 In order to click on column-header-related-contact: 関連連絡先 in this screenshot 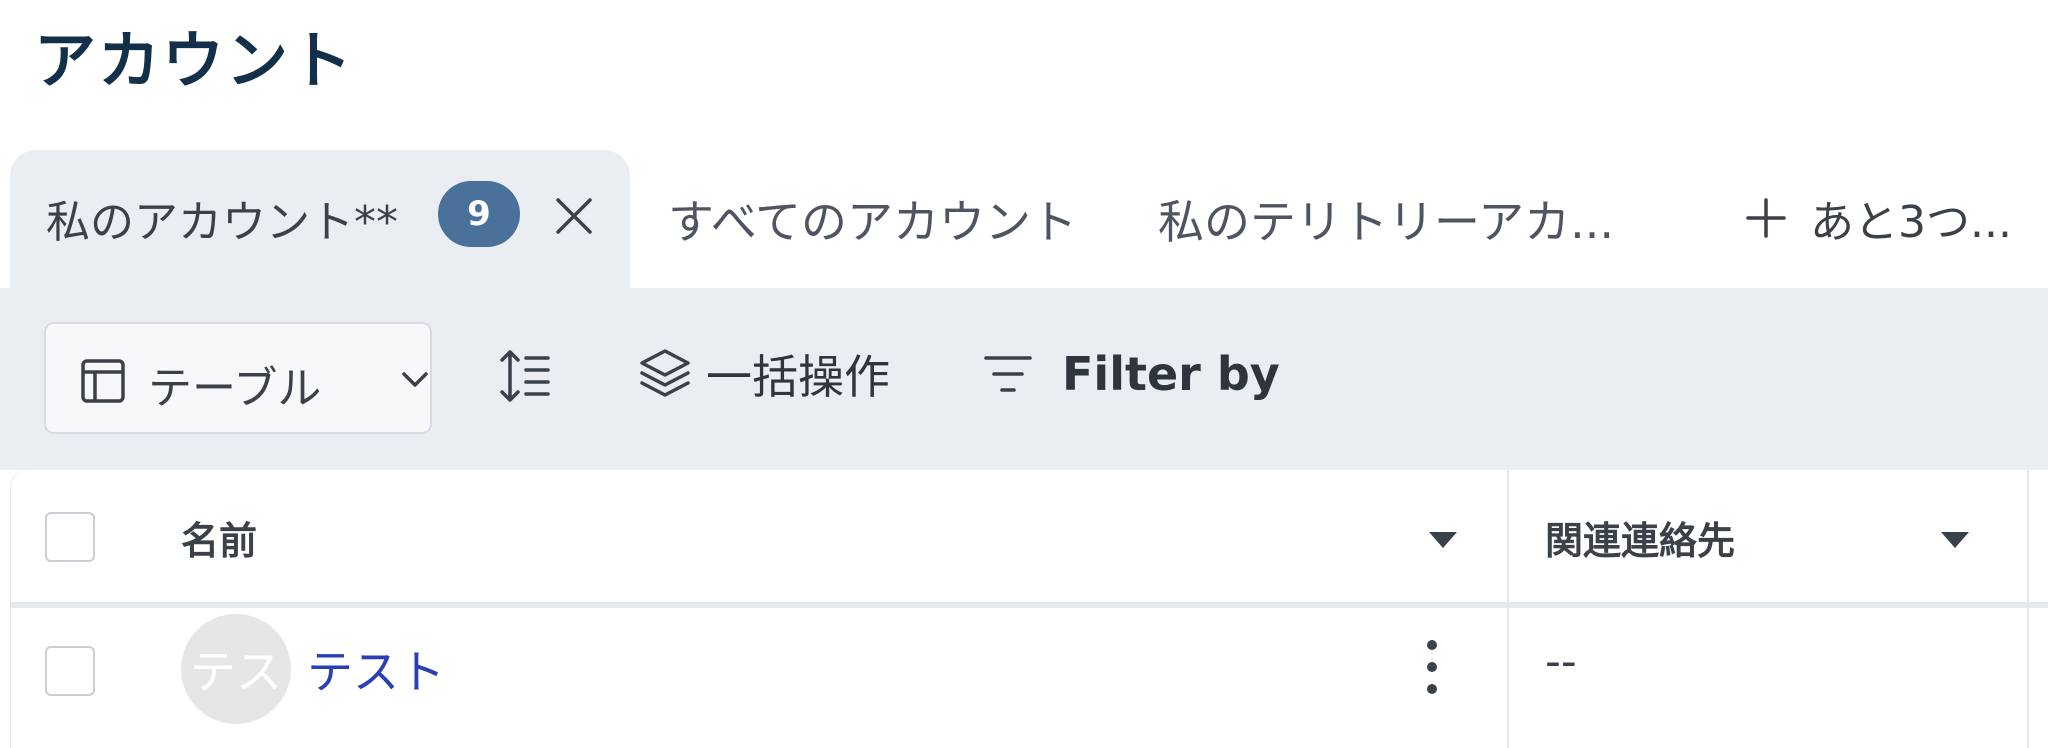, I will do `click(1640, 537)`.